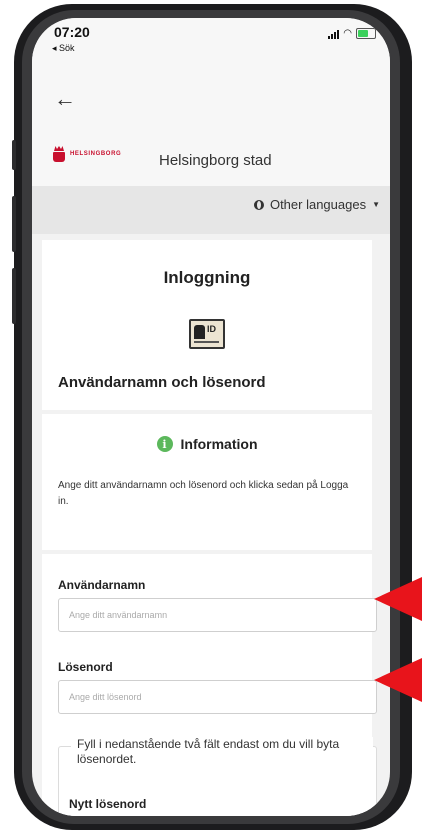 This screenshot has width=422, height=836. Describe the element at coordinates (72, 32) in the screenshot. I see `status-time: 07:20` at that location.